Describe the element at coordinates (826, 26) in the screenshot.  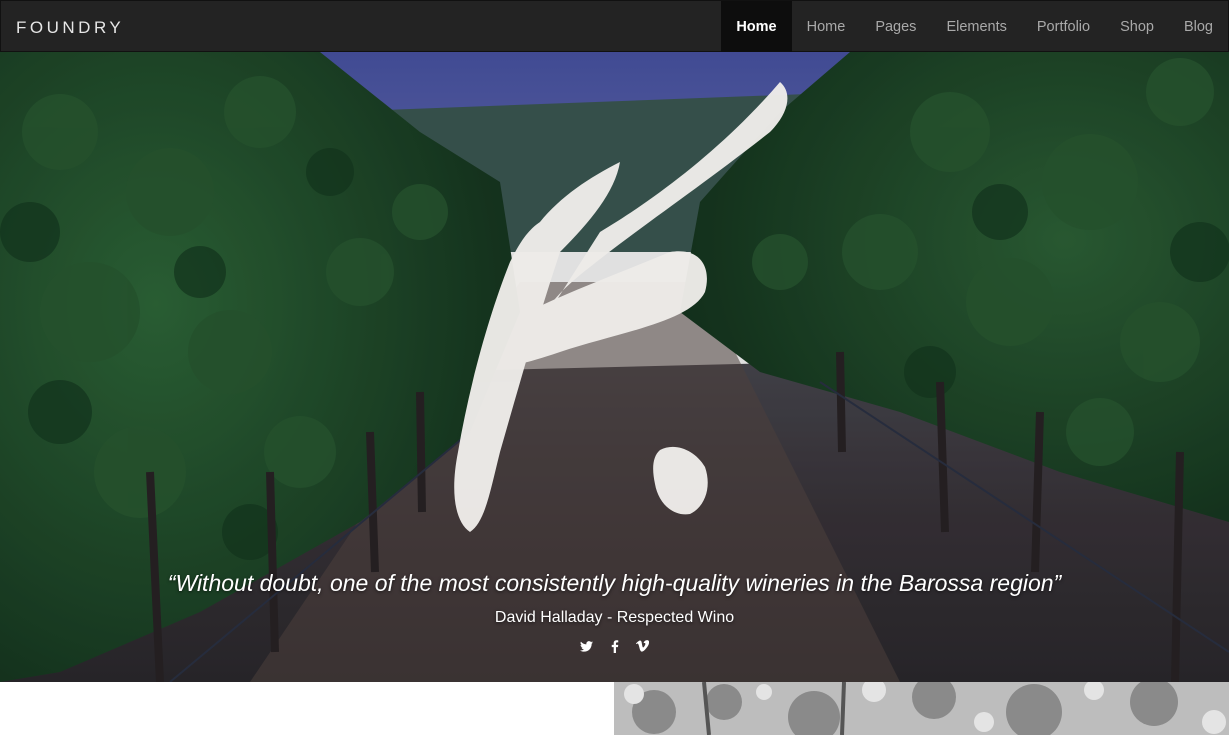
I see `nav-item-home: Home` at that location.